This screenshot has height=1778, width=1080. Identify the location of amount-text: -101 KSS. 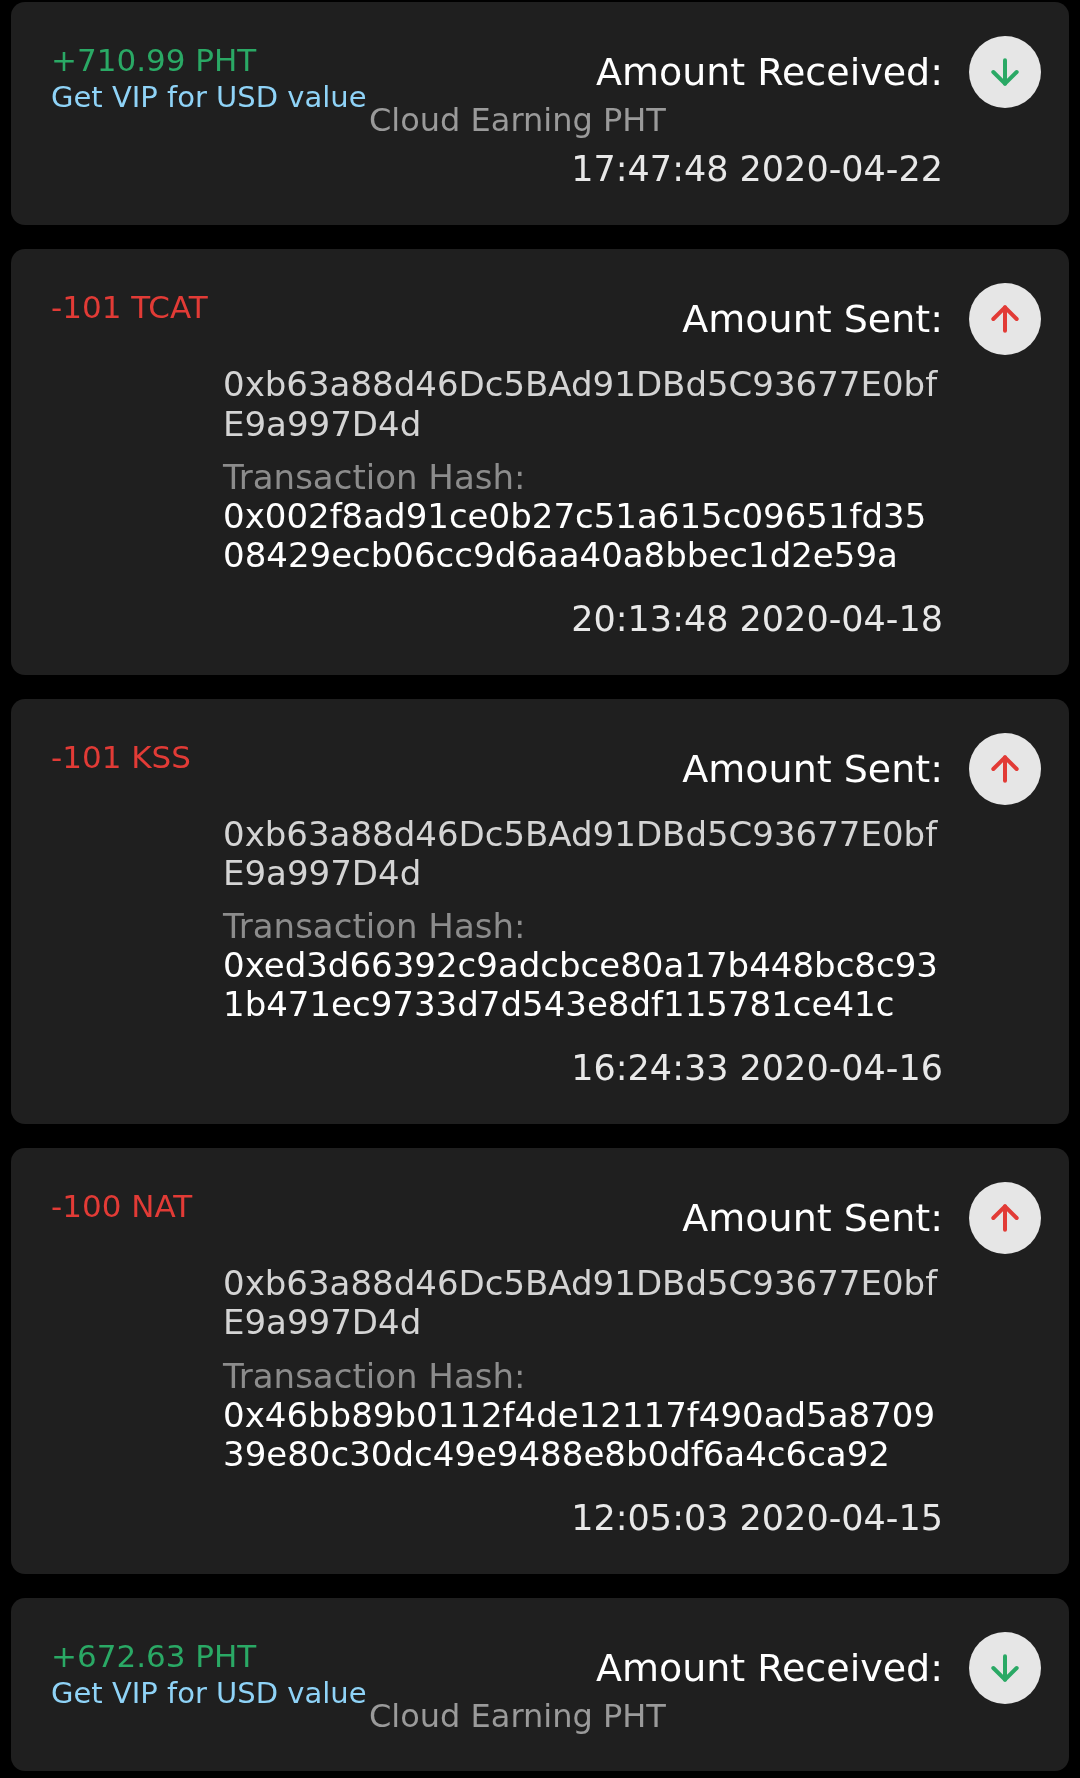
(121, 757).